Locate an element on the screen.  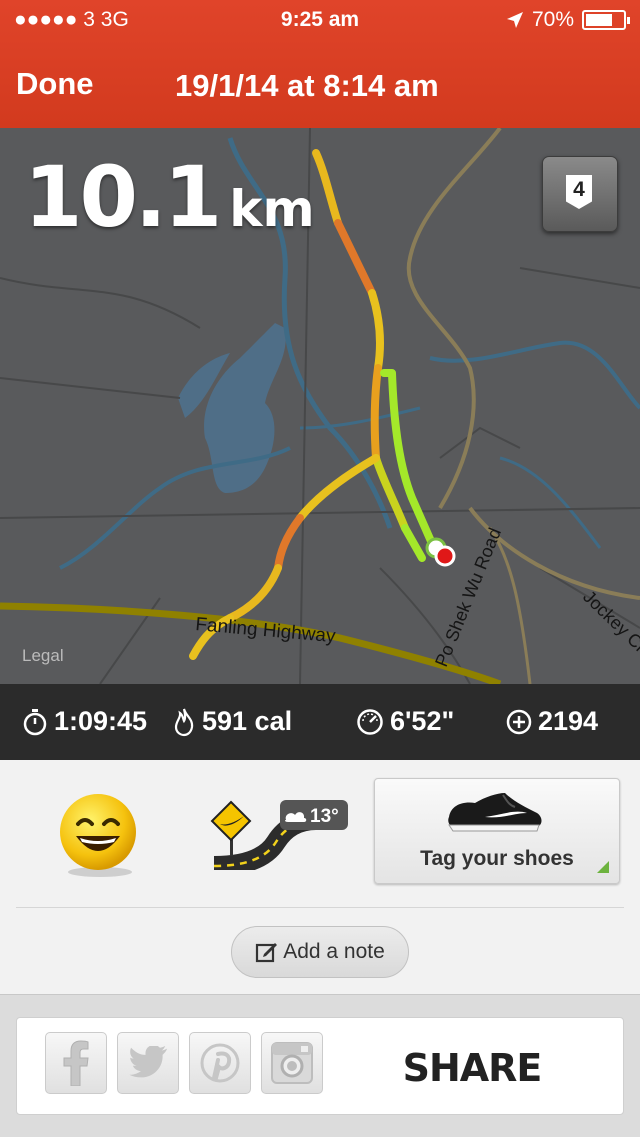
facebook-share-button is located at coordinates (76, 1063).